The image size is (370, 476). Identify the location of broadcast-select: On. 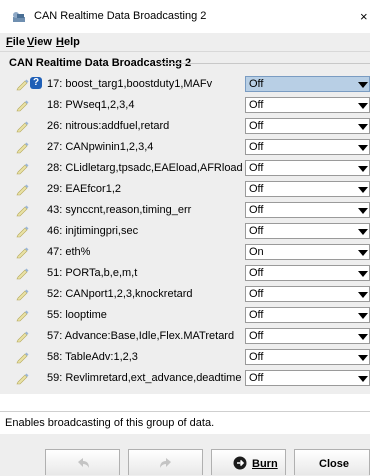
(307, 252).